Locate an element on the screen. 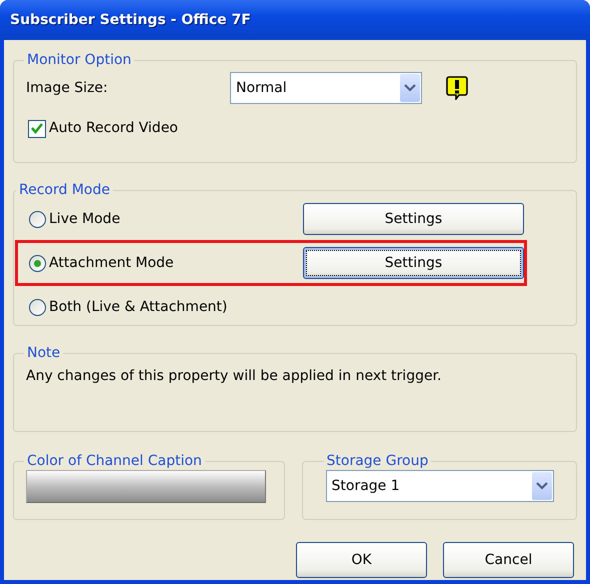  group-legend: Monitor Option is located at coordinates (79, 60).